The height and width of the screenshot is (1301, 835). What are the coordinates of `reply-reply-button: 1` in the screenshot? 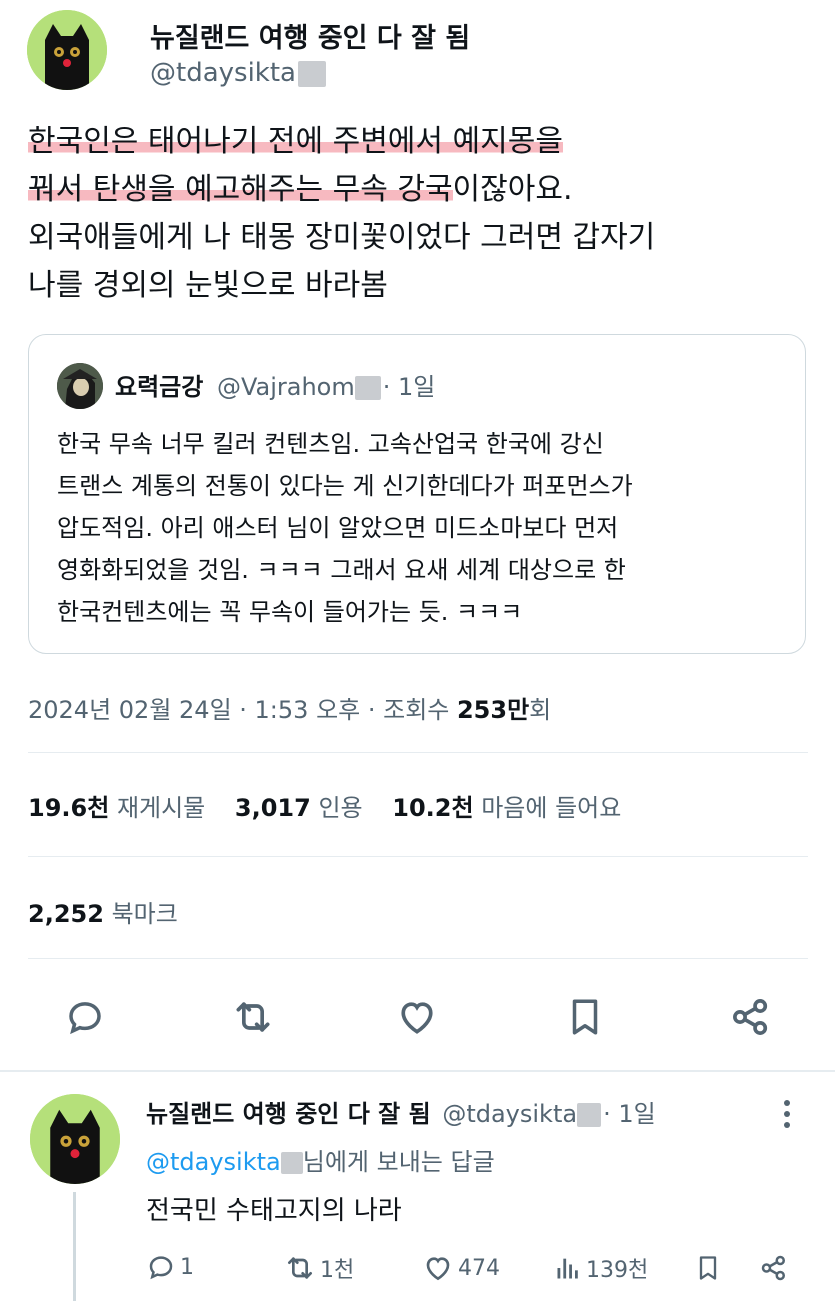 It's located at (170, 1267).